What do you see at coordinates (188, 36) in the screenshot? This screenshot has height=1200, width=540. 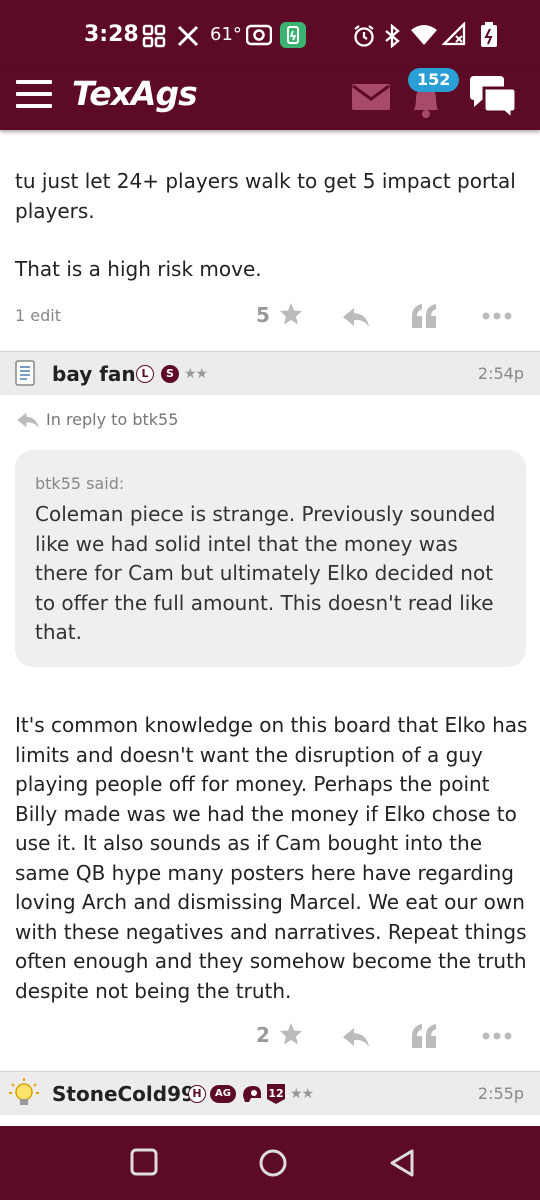 I see `x-icon` at bounding box center [188, 36].